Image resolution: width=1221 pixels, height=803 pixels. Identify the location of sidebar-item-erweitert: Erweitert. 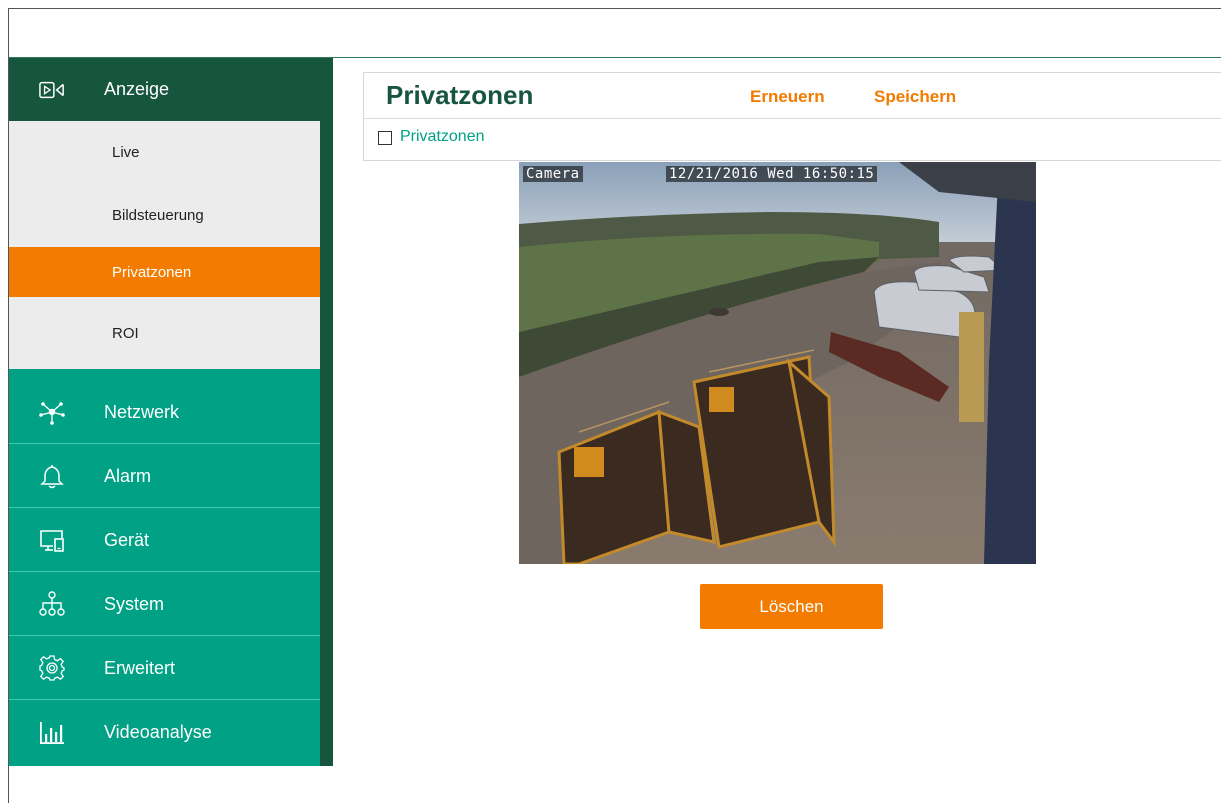
(164, 668).